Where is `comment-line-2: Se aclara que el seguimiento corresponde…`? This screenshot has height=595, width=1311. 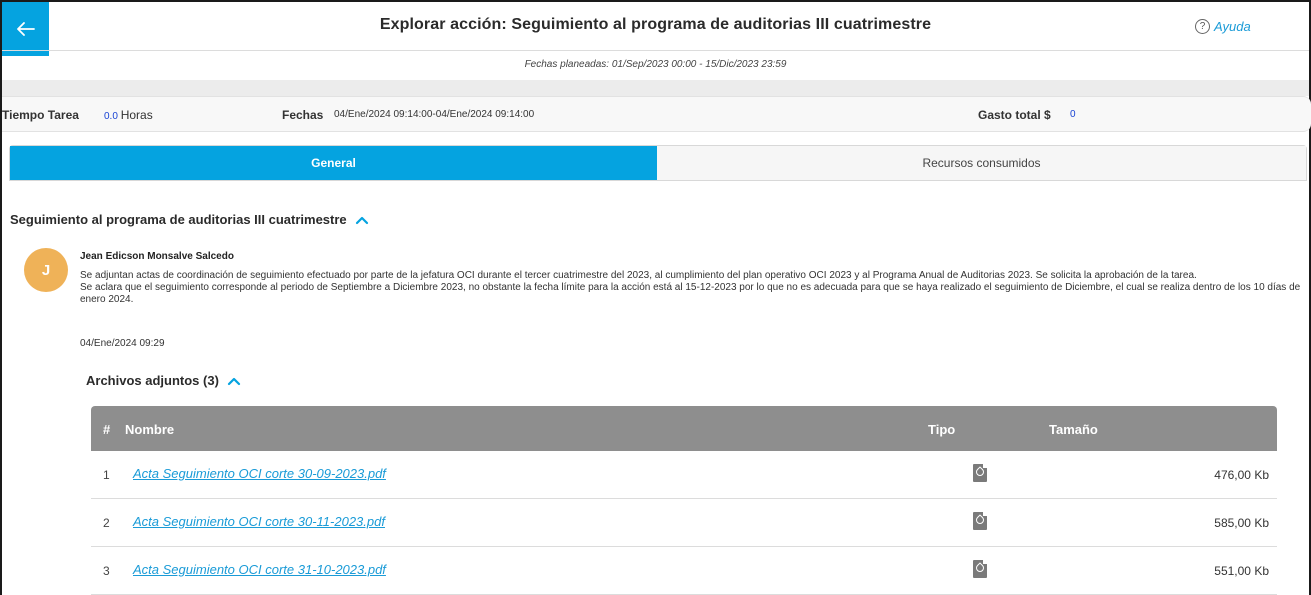
comment-line-2: Se aclara que el seguimiento corresponde… is located at coordinates (690, 293).